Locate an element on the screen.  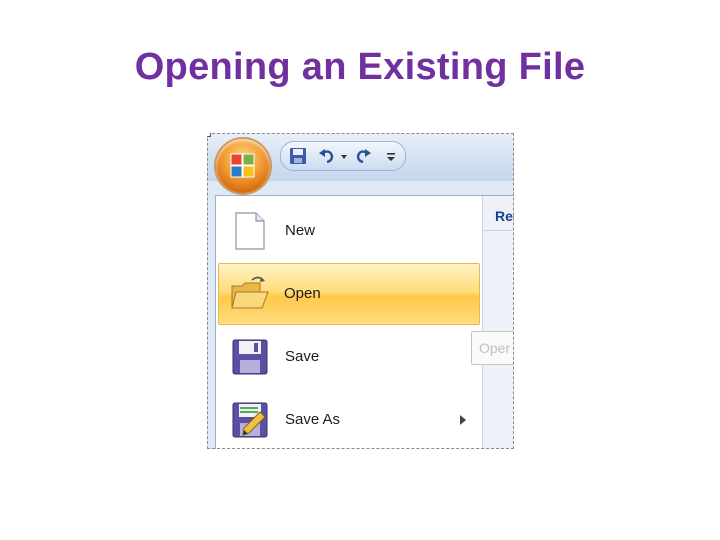
office-logo-icon is located at coordinates (242, 165).